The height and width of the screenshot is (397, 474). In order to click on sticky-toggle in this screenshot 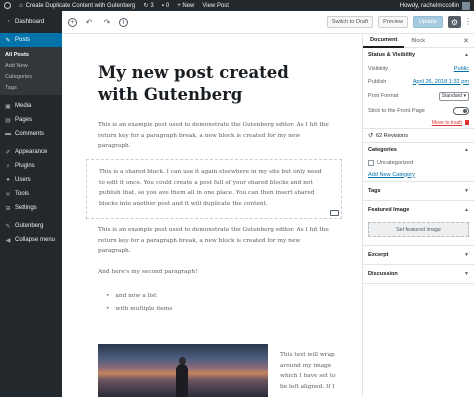, I will do `click(461, 110)`.